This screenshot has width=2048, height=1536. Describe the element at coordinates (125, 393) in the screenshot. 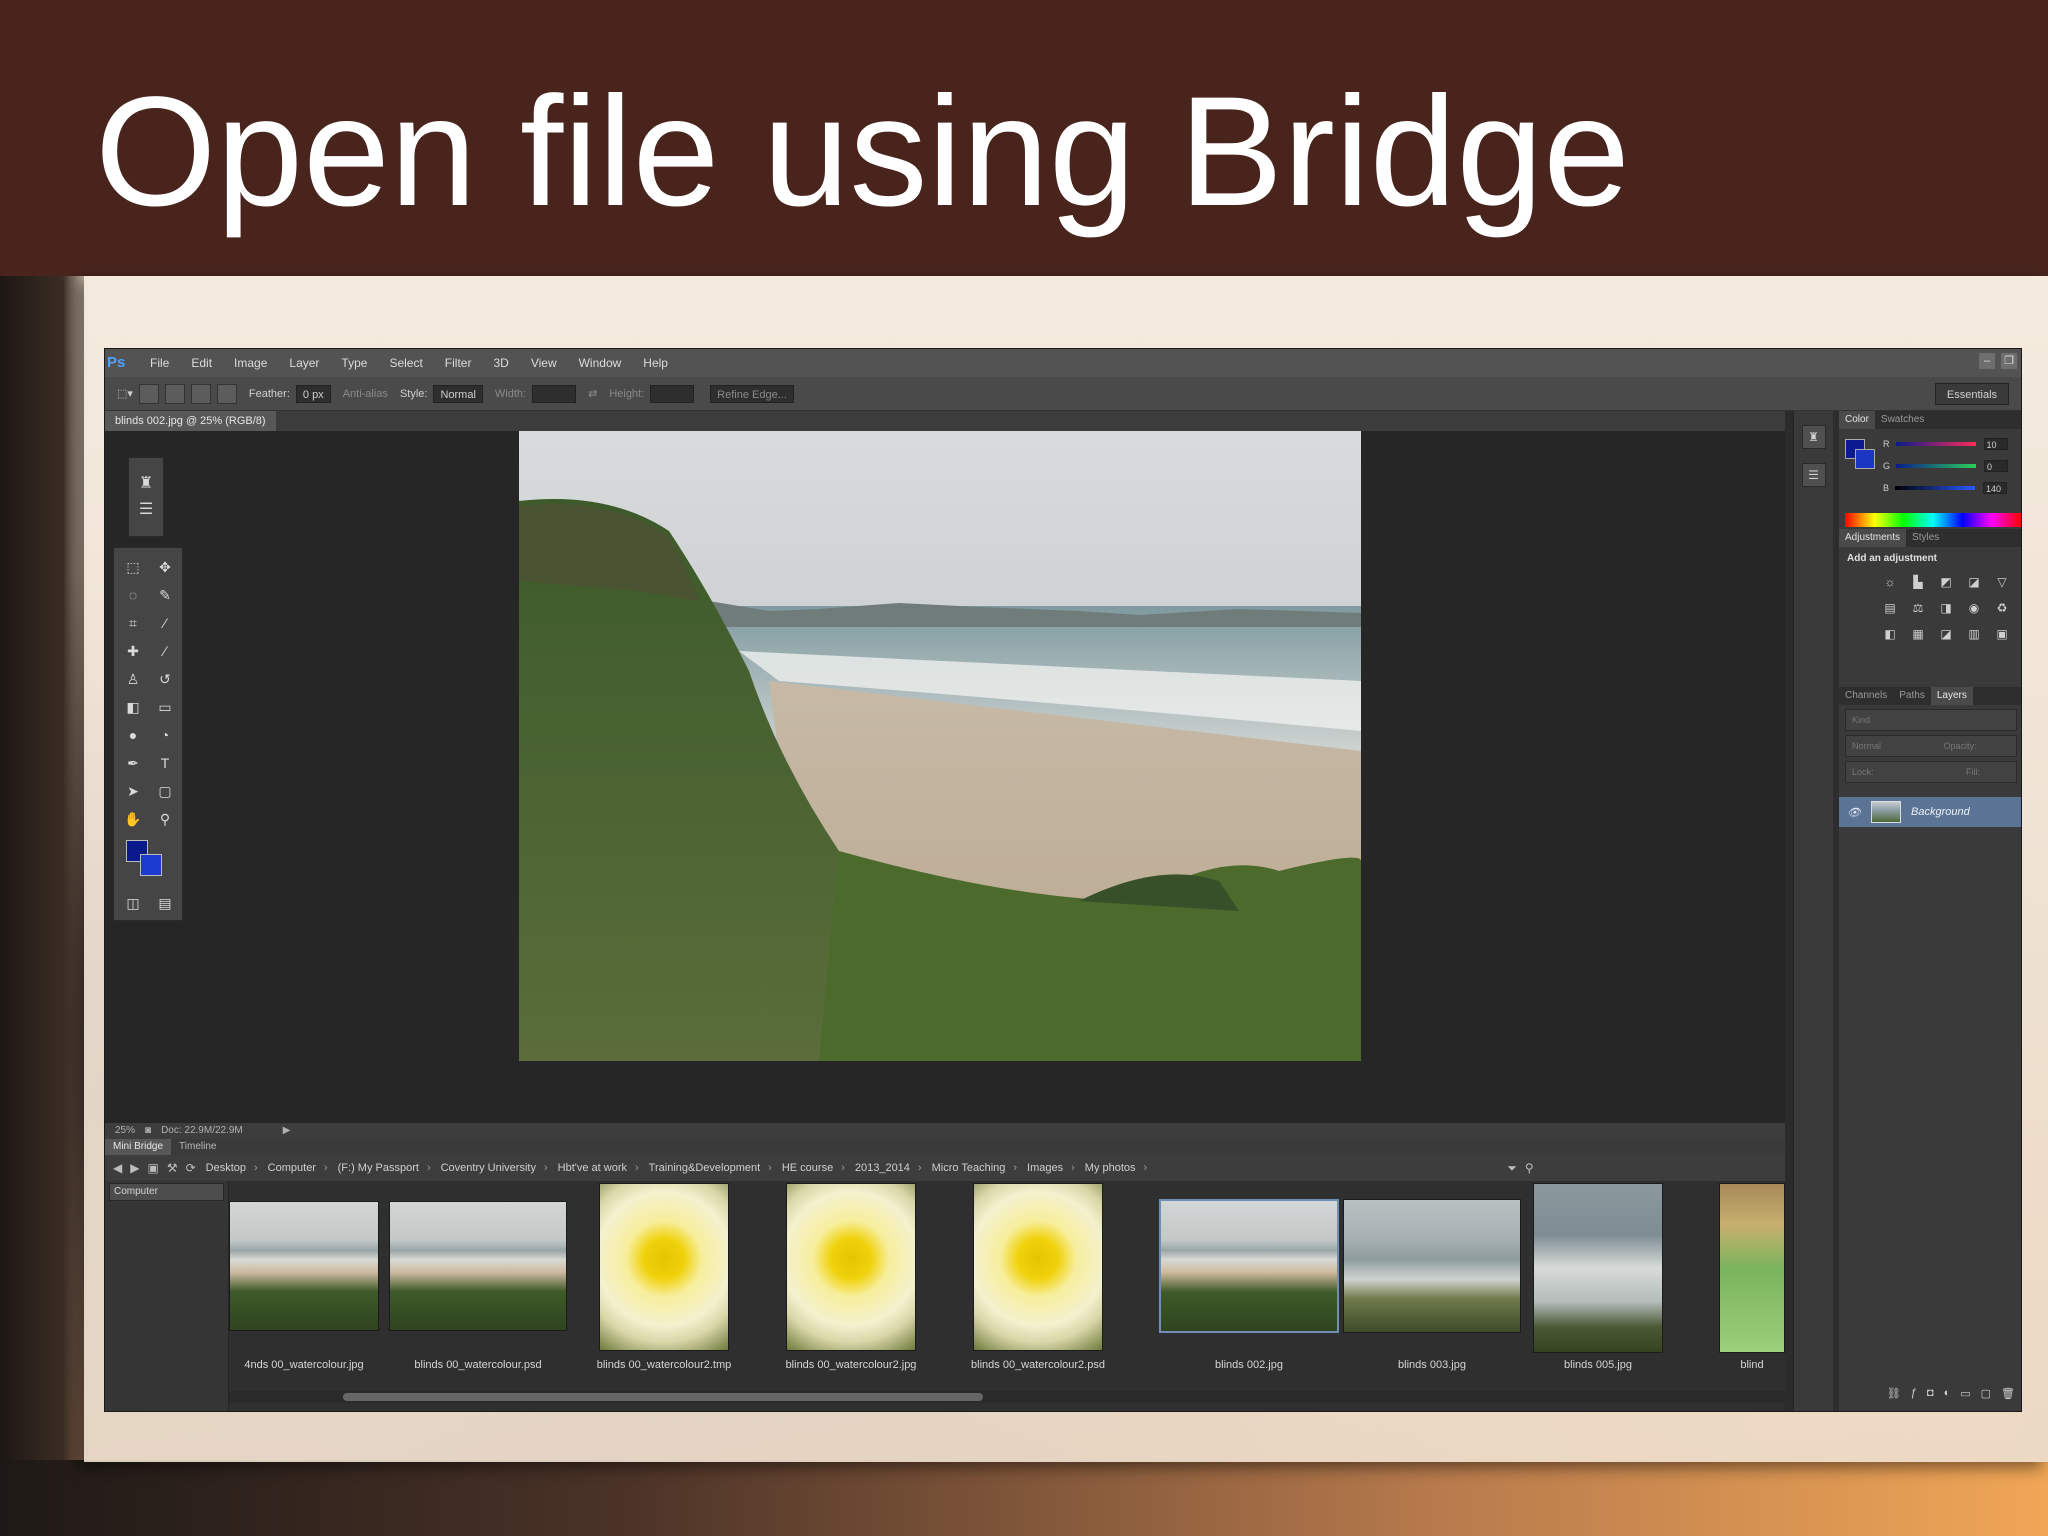

I see `marquee-tool-preset-icon: ⬚▾` at that location.